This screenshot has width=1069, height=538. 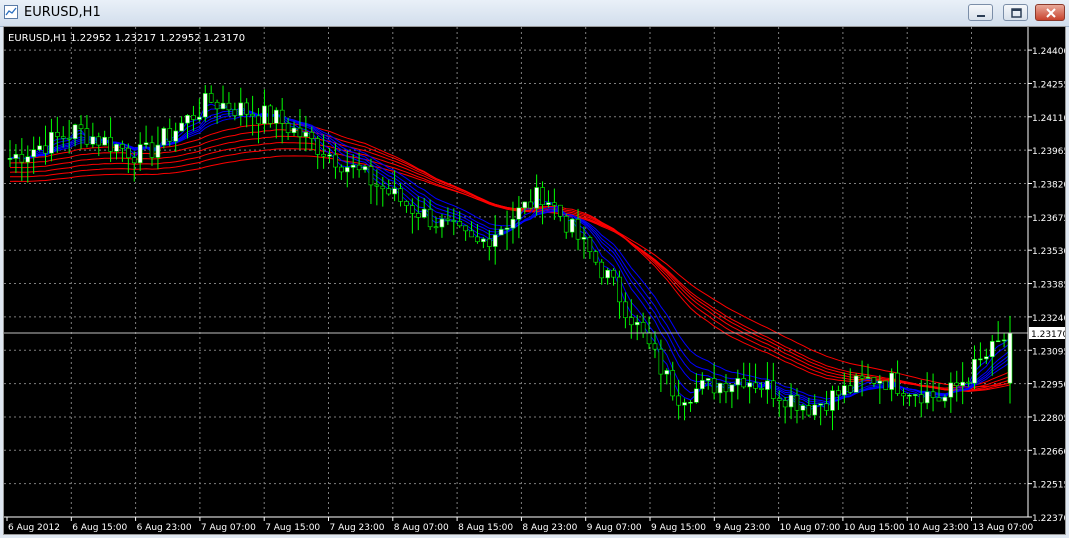 What do you see at coordinates (1048, 335) in the screenshot?
I see `current-price-label: 1.23170` at bounding box center [1048, 335].